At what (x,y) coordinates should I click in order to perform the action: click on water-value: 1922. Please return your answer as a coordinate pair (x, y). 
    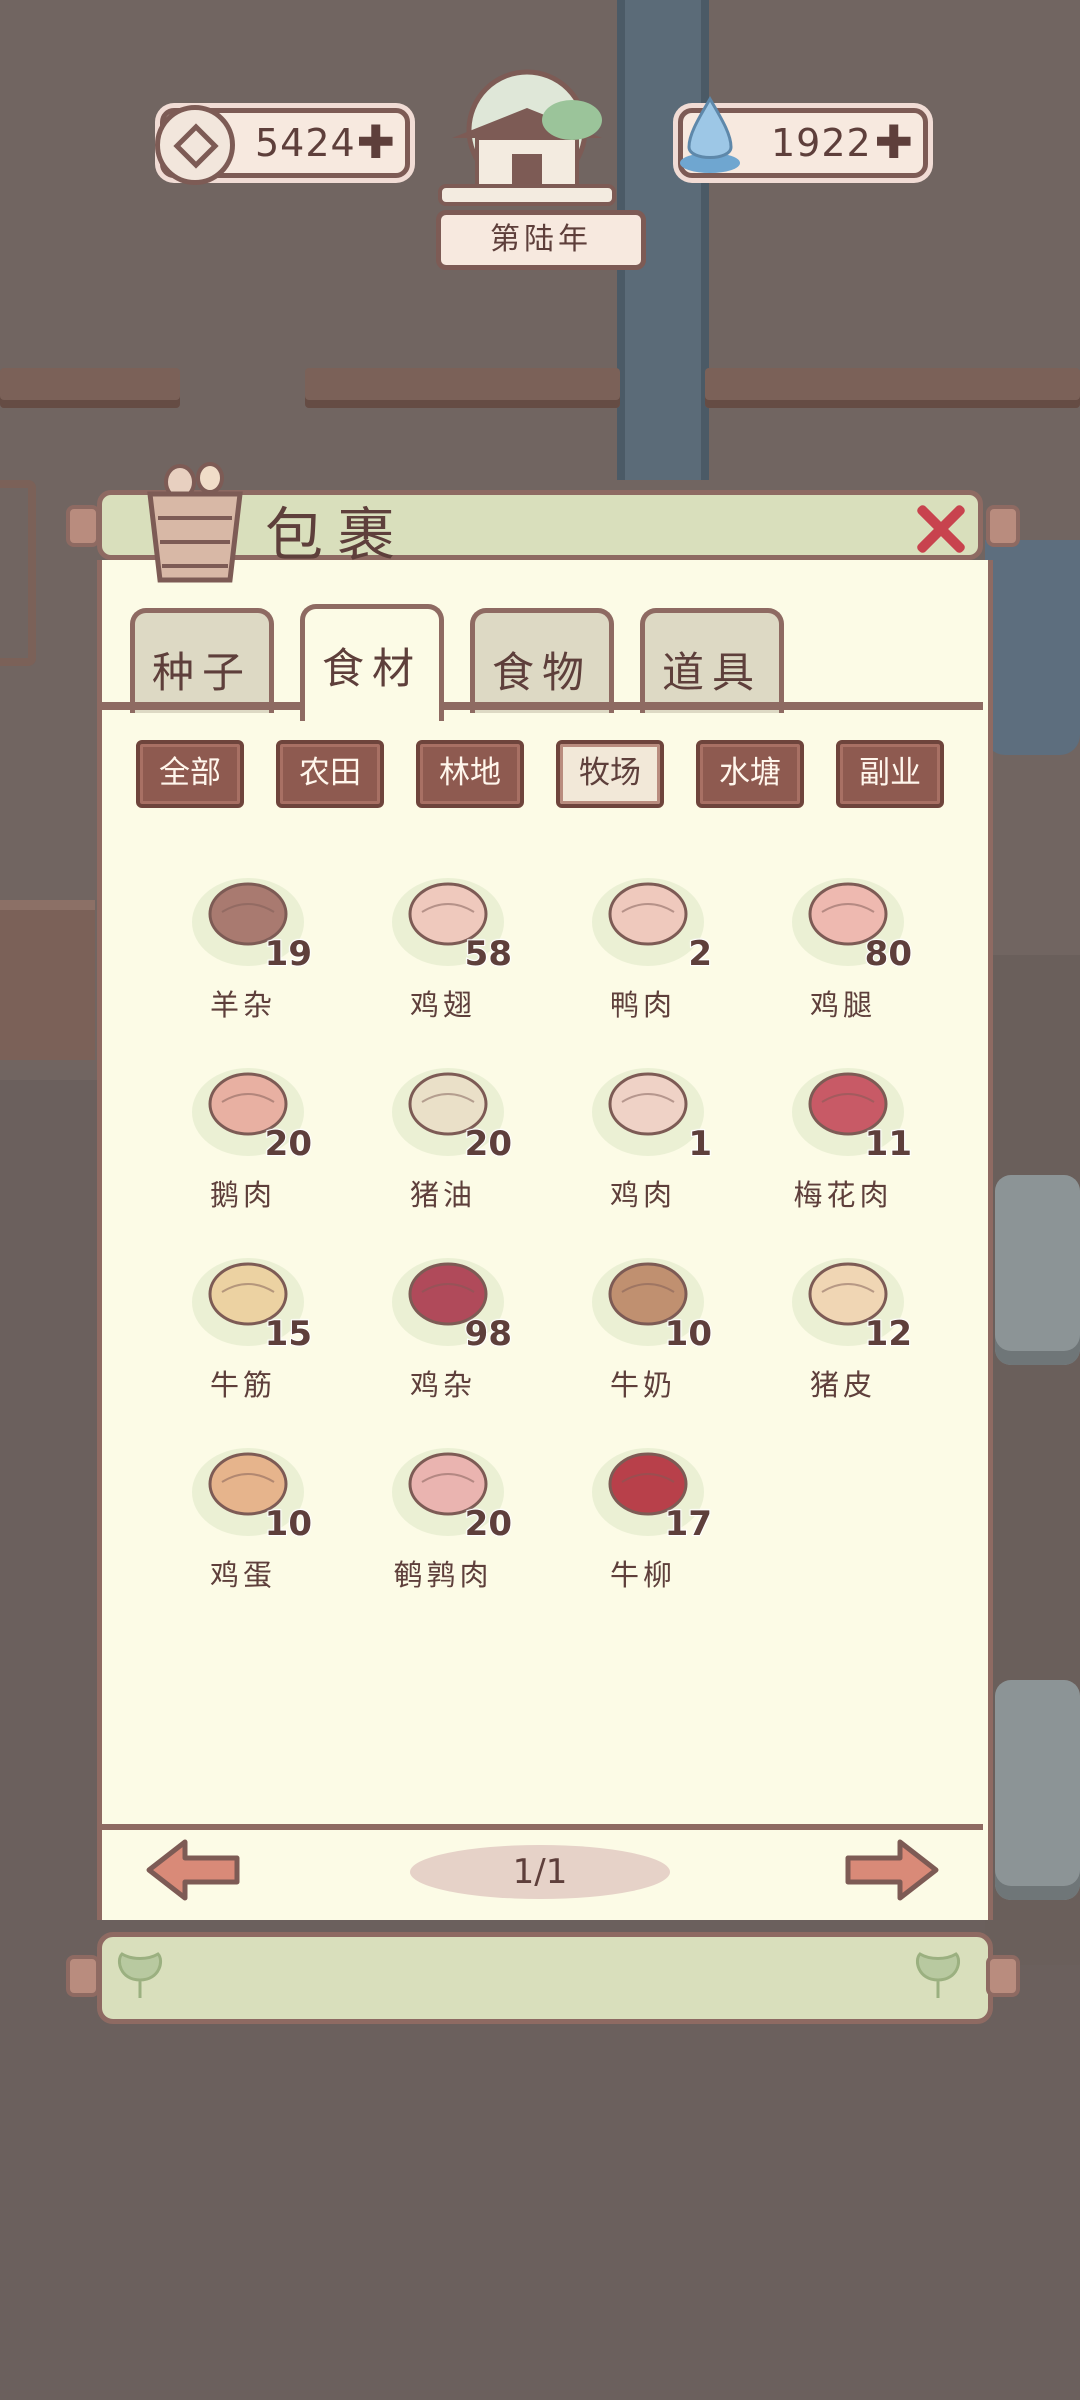
    Looking at the image, I should click on (821, 143).